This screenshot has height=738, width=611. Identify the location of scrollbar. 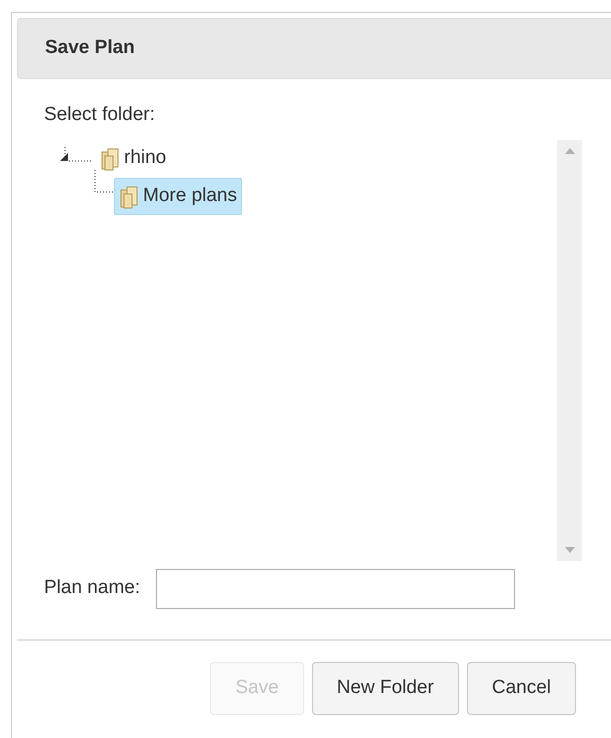
(569, 350).